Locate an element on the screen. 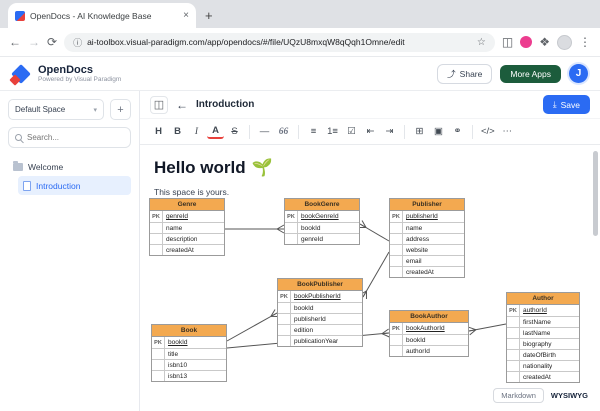 The height and width of the screenshot is (411, 600). blockquote-icon: 66 is located at coordinates (283, 132).